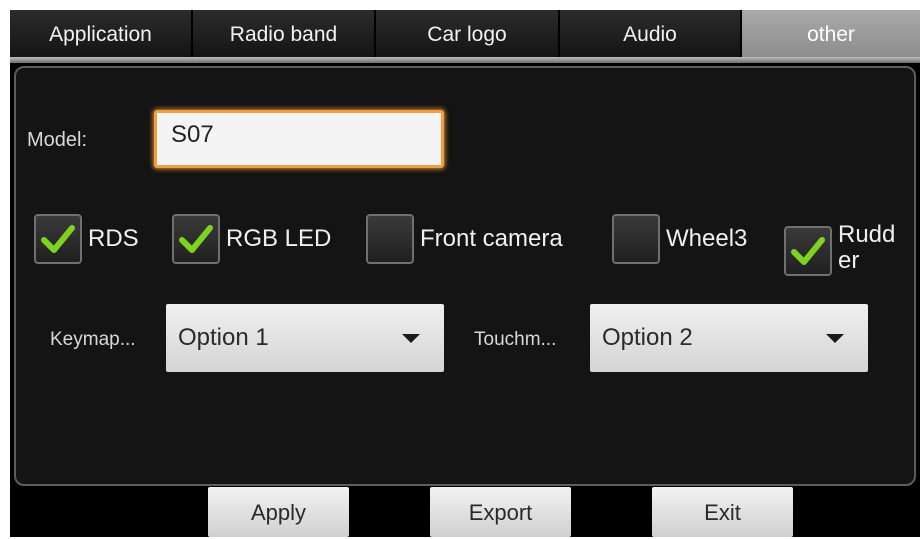  What do you see at coordinates (299, 139) in the screenshot?
I see `model-input: S07` at bounding box center [299, 139].